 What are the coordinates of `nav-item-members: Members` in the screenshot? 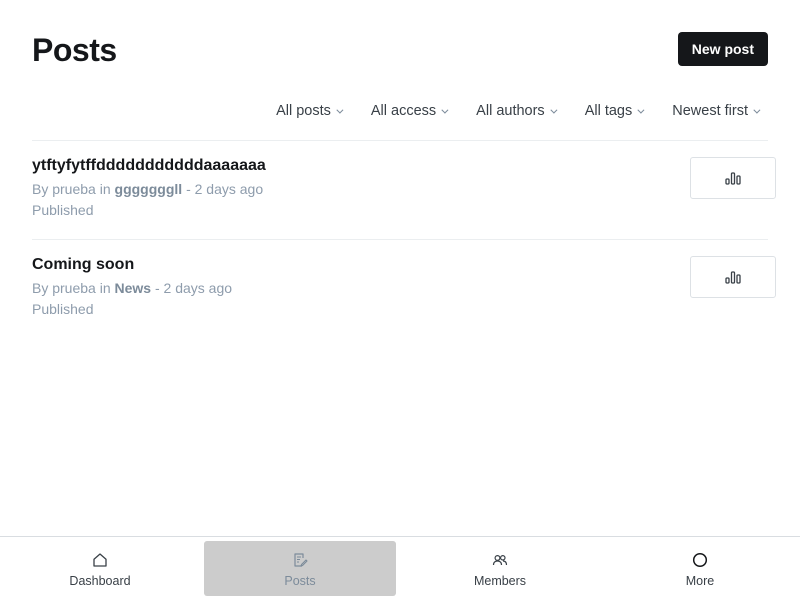 It's located at (500, 568).